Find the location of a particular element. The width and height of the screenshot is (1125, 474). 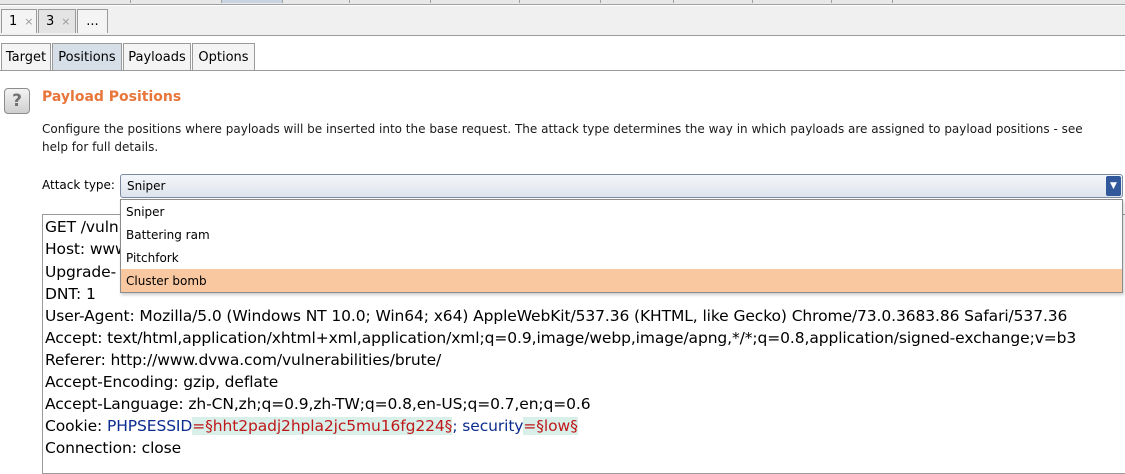

option-battering-ram: Battering ram is located at coordinates (621, 234).